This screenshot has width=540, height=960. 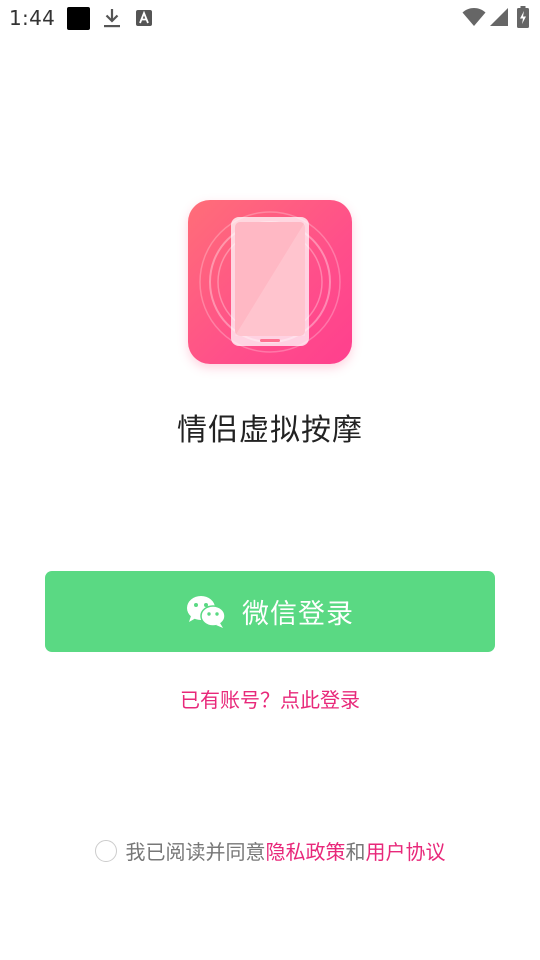 I want to click on a-badge-icon, so click(x=144, y=18).